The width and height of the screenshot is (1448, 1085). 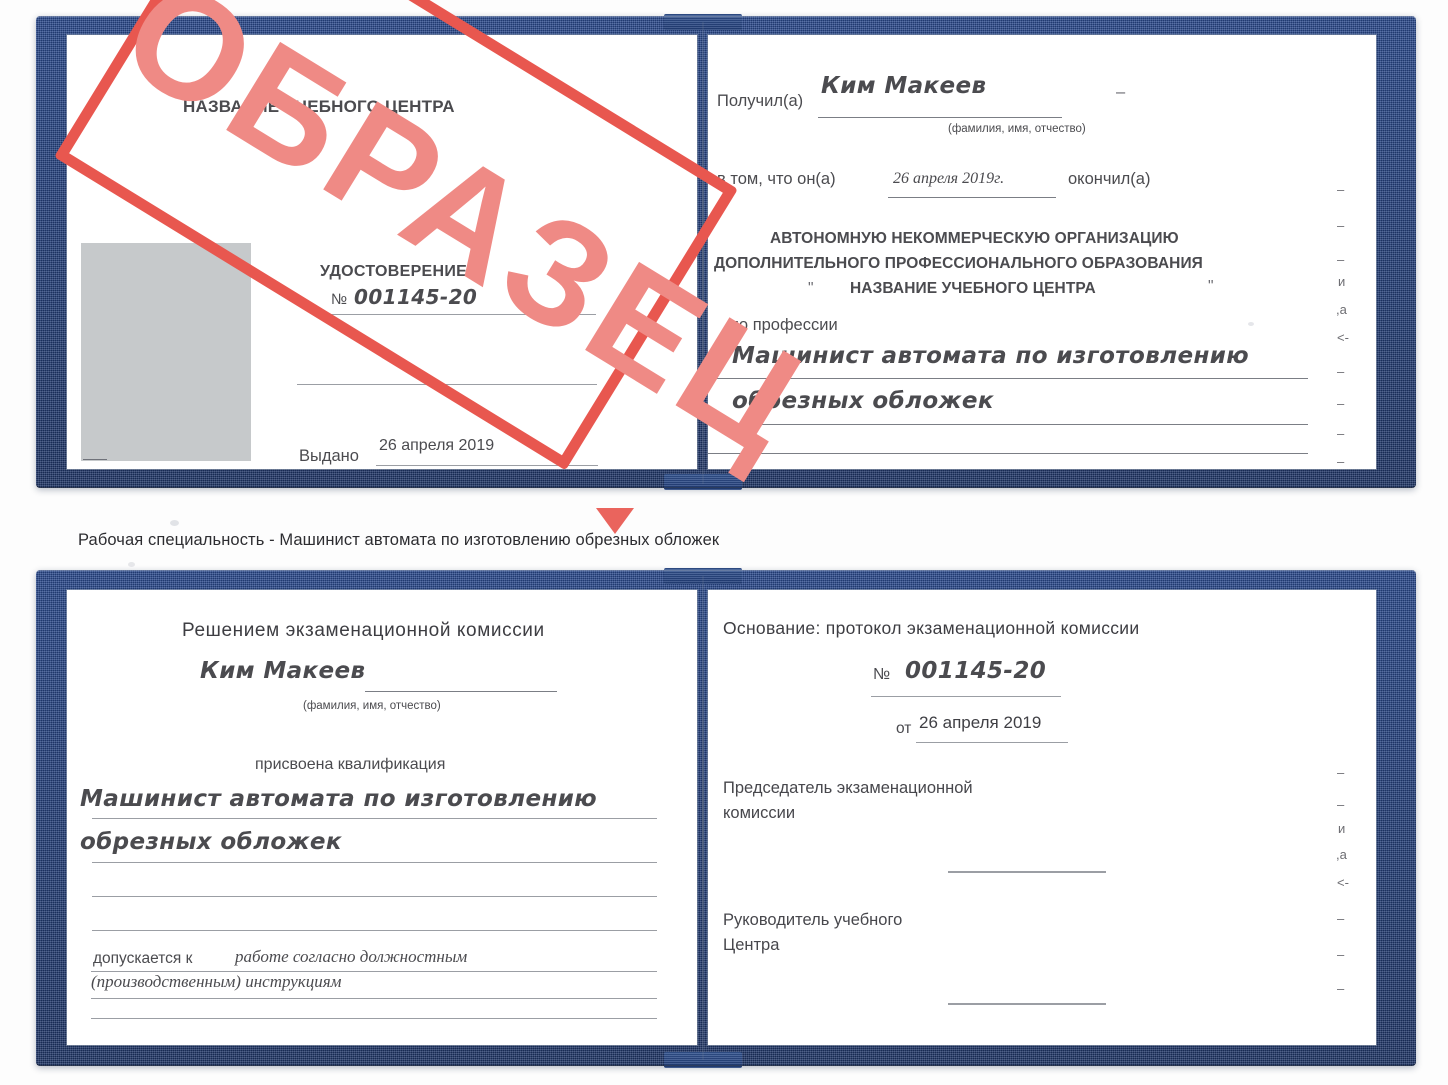 I want to click on qualification-value-line-1: Машинист автомата по изготовлению, so click(x=339, y=799).